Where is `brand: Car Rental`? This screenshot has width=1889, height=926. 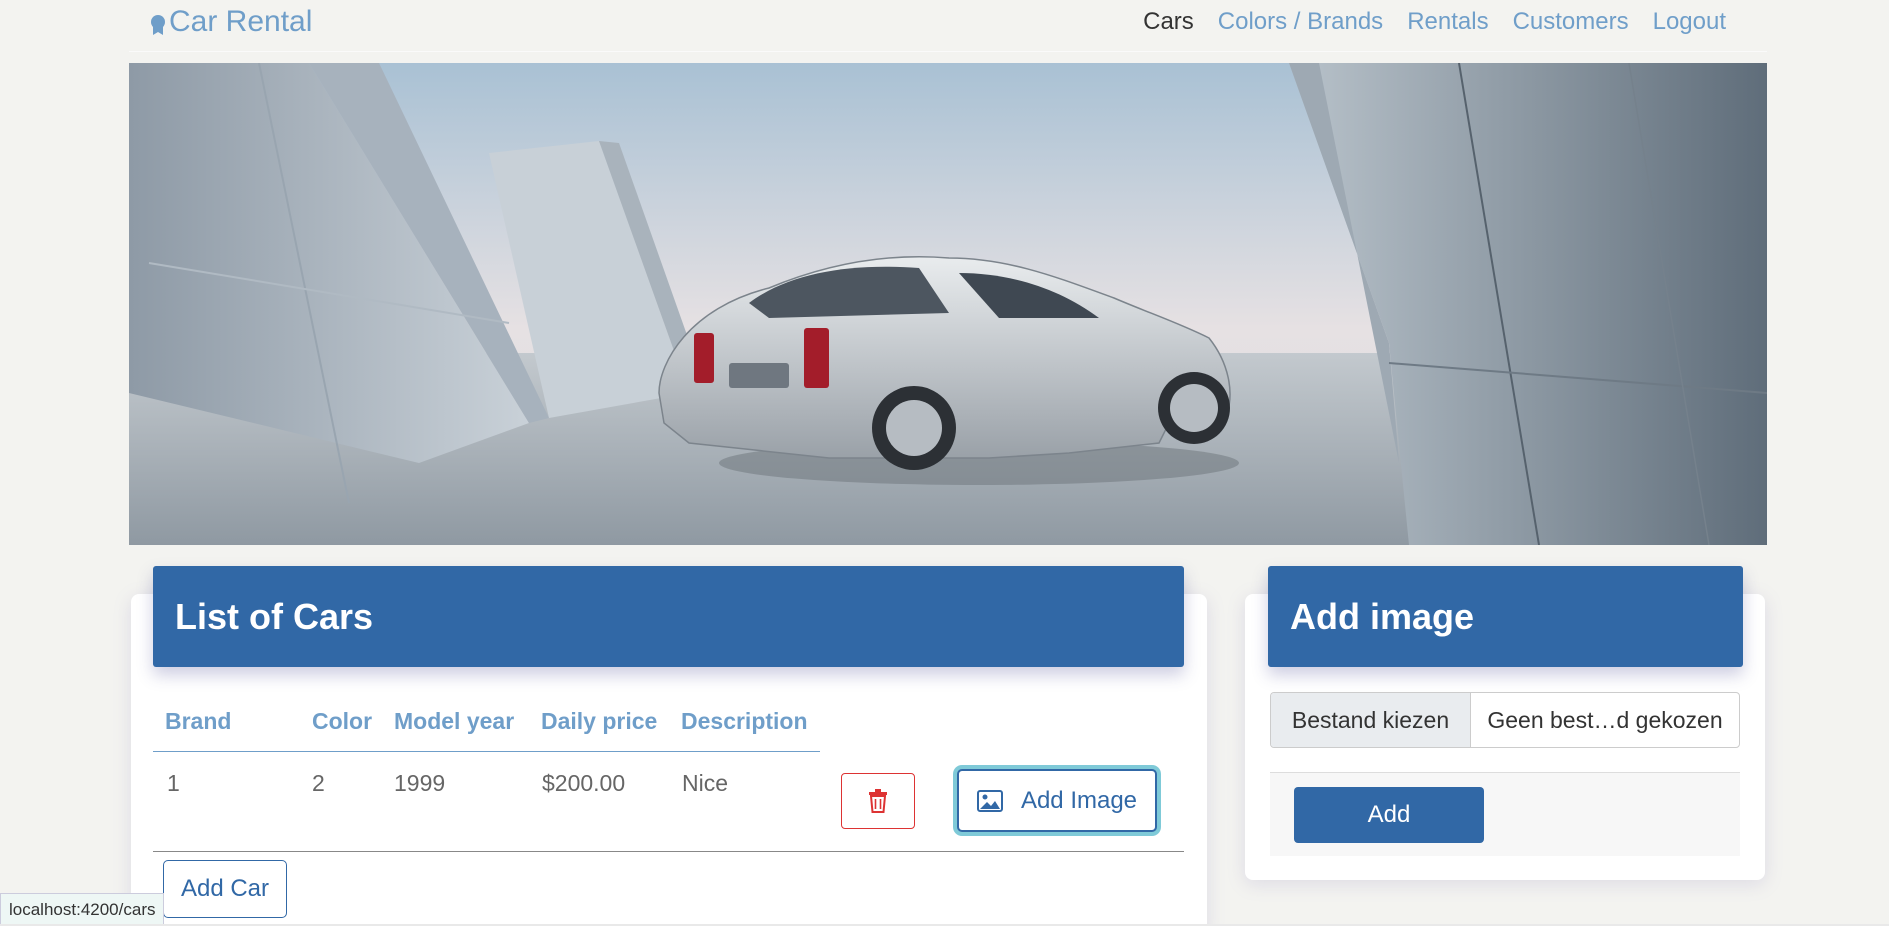 brand: Car Rental is located at coordinates (220, 22).